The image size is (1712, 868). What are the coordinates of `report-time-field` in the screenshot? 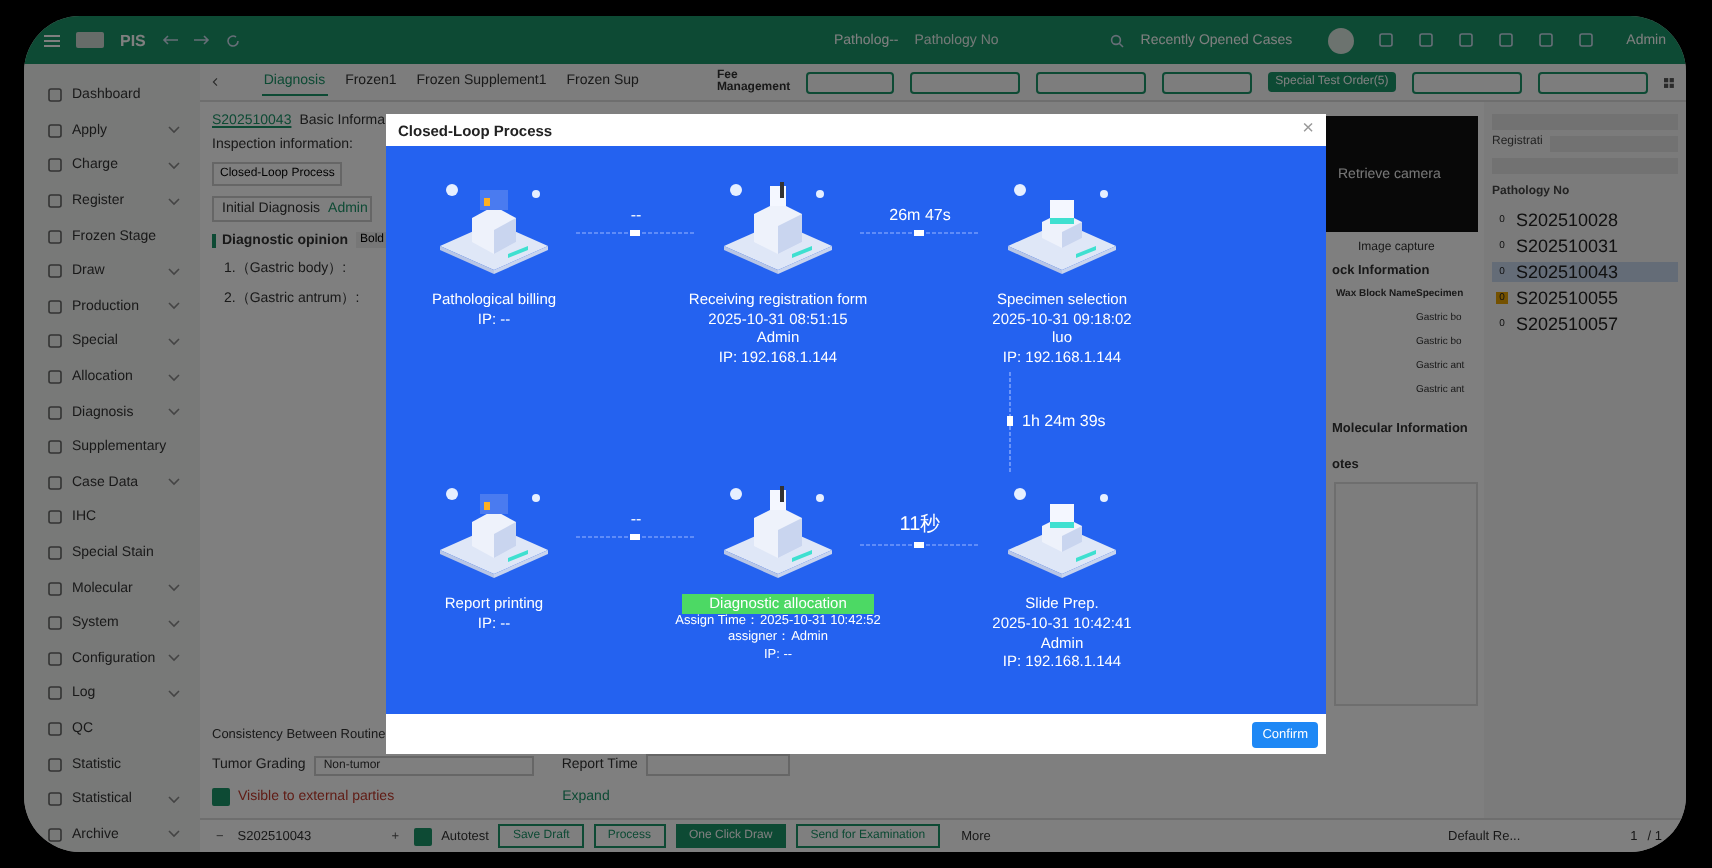 It's located at (717, 765).